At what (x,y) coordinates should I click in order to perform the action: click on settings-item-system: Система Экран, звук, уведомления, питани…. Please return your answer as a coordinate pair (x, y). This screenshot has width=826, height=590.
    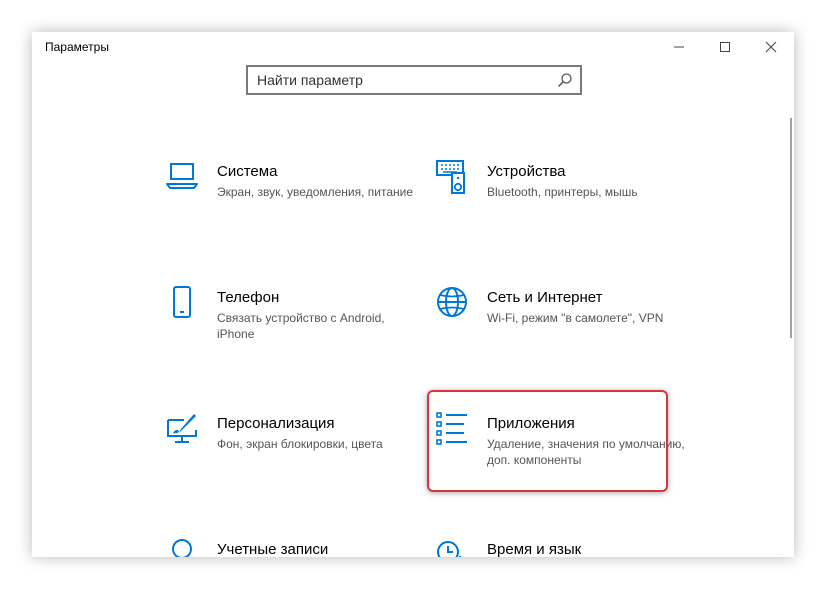
    Looking at the image, I should click on (289, 200).